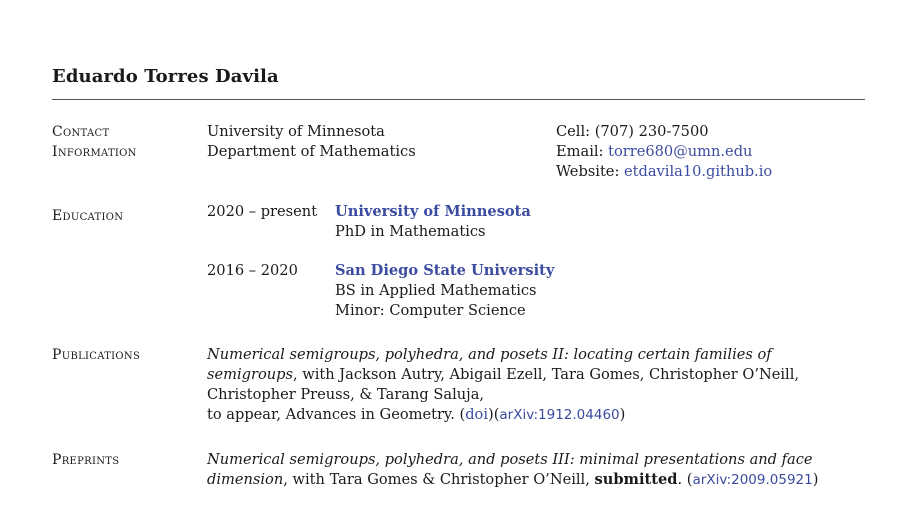 This screenshot has height=507, width=913. Describe the element at coordinates (698, 171) in the screenshot. I see `website-link: etdavila10.github.io` at that location.